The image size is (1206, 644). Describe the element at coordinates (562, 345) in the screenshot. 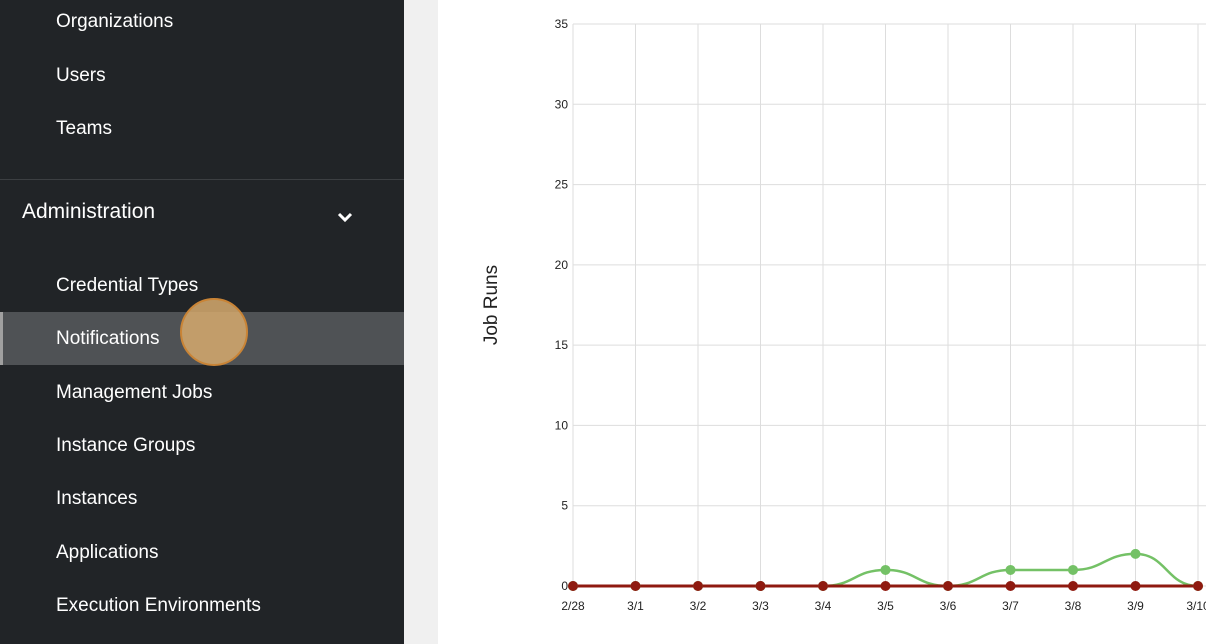

I see `y-tick-label: 15` at that location.